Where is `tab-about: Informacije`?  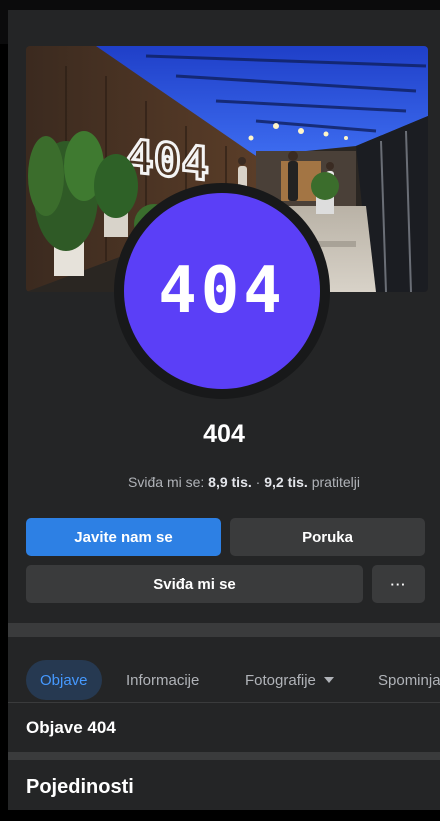 tab-about: Informacije is located at coordinates (162, 680).